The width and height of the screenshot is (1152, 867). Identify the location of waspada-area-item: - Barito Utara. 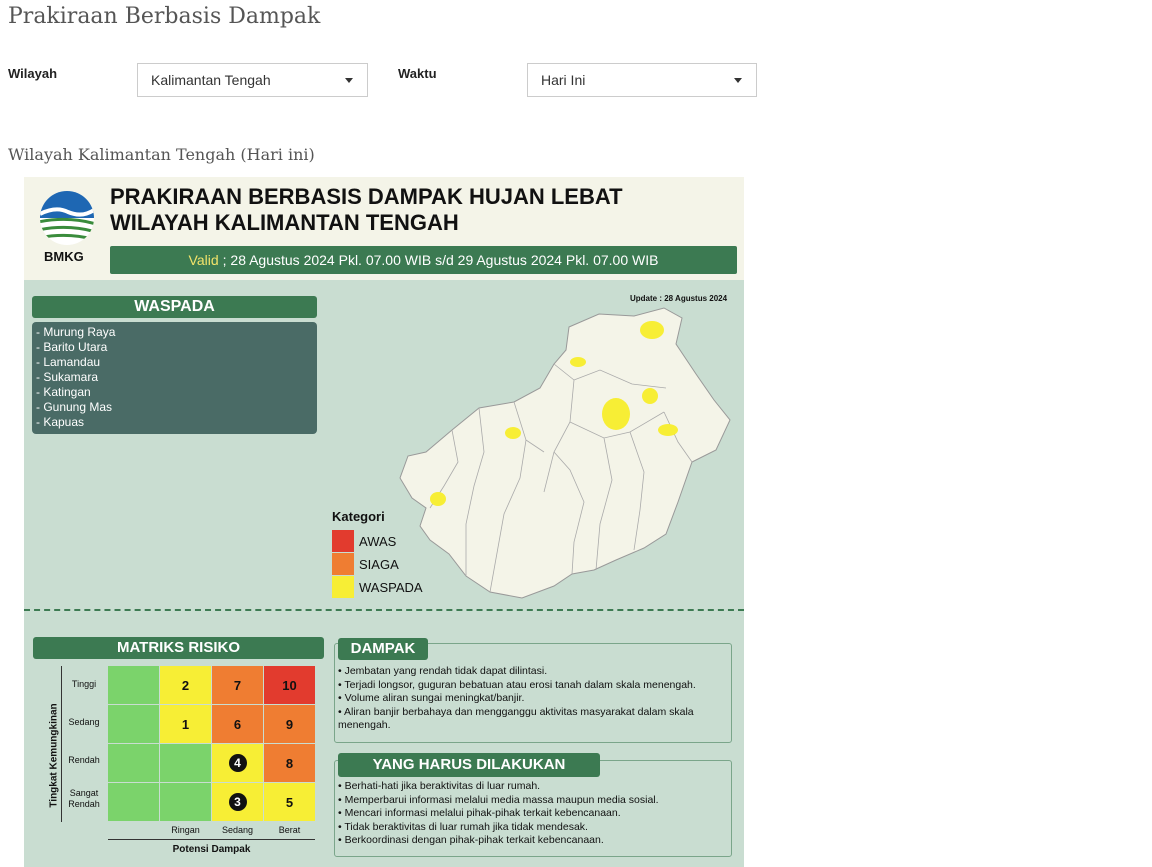
(72, 347).